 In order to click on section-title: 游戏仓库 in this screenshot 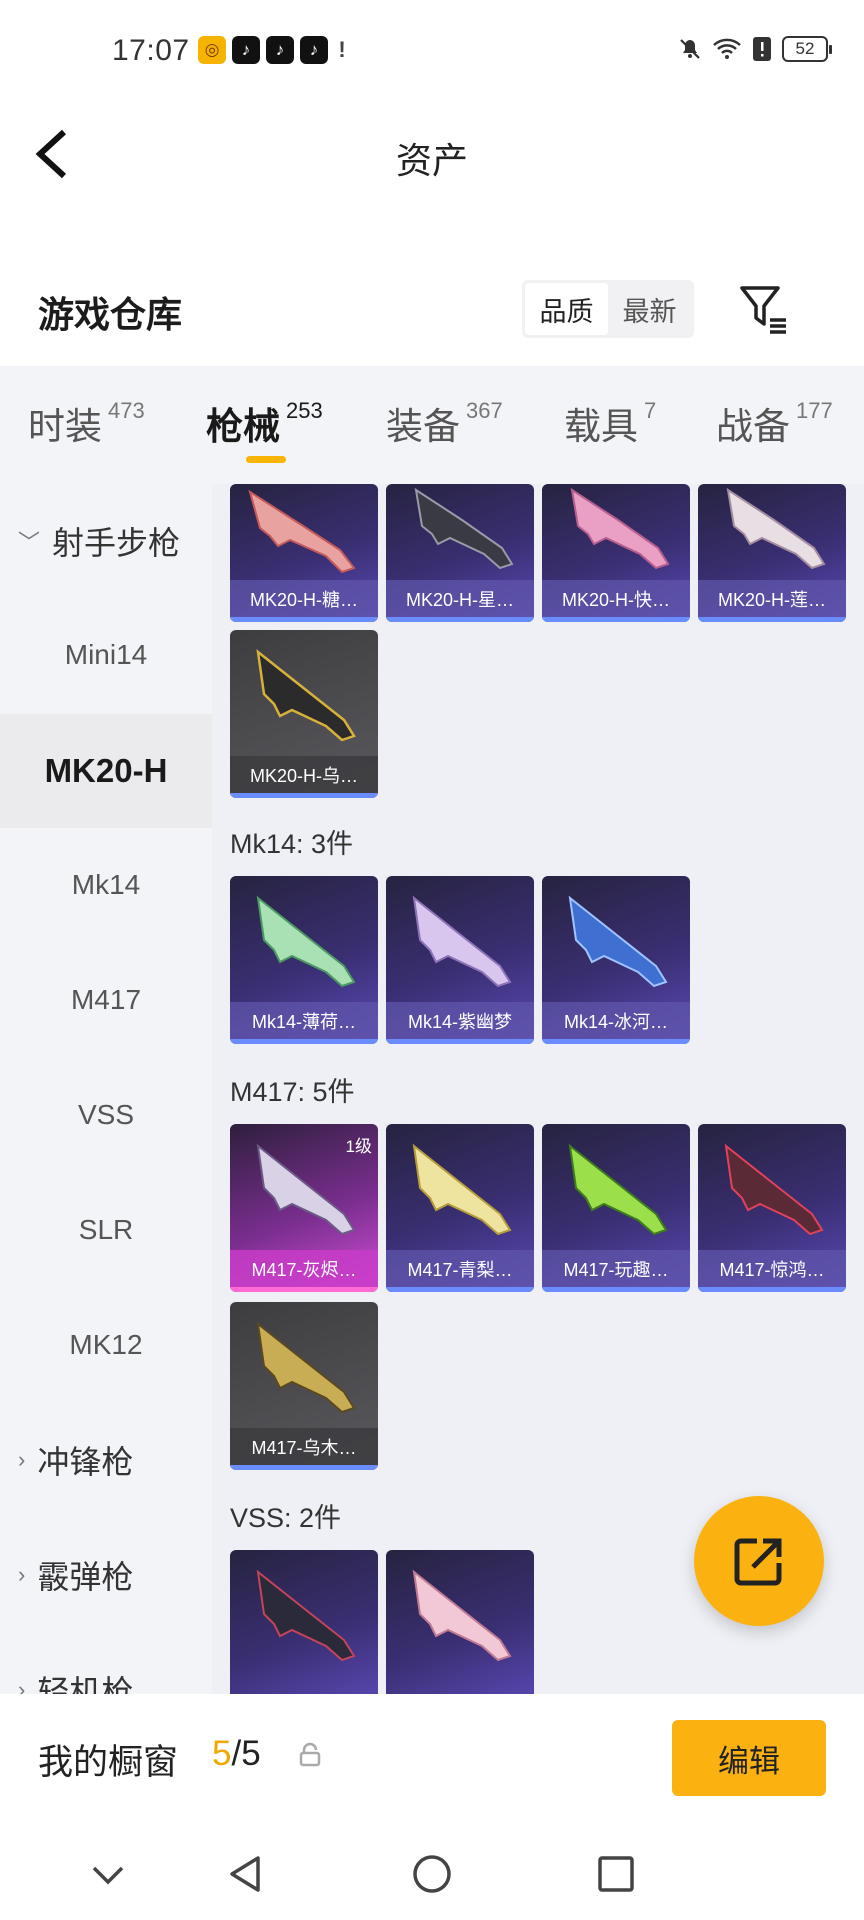, I will do `click(110, 314)`.